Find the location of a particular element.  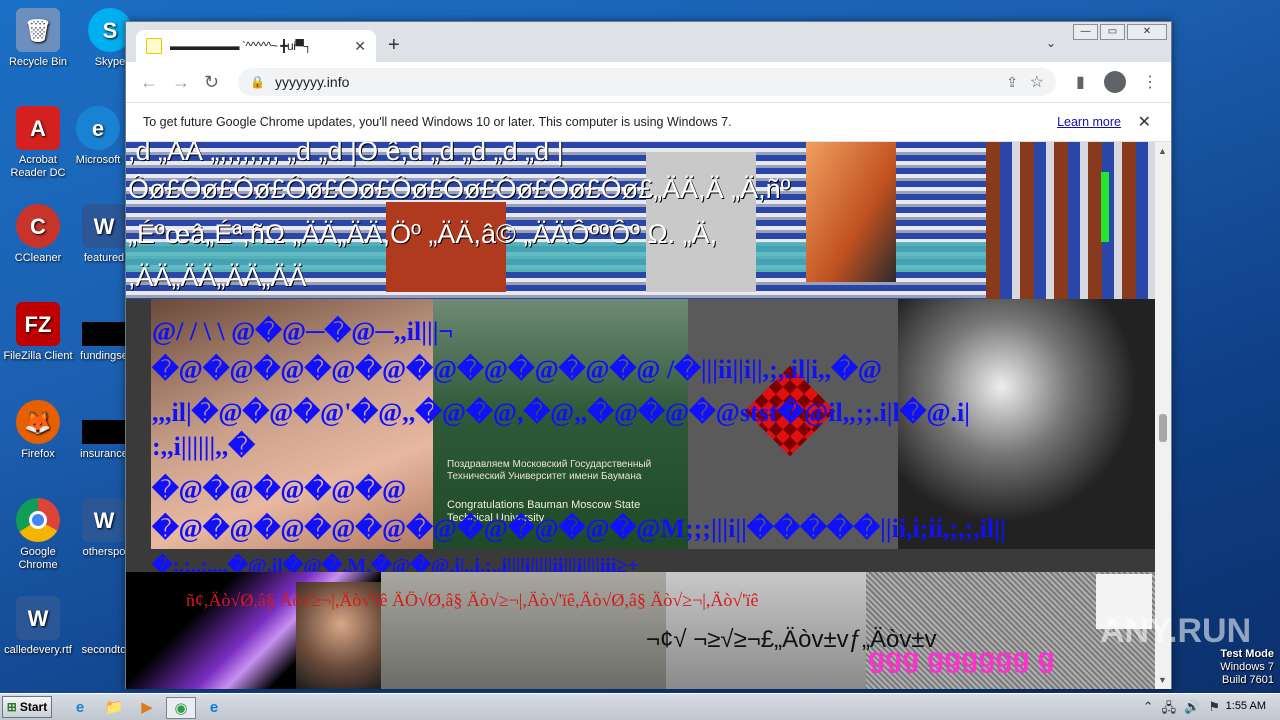

share-icon: ⇪ is located at coordinates (1012, 82).